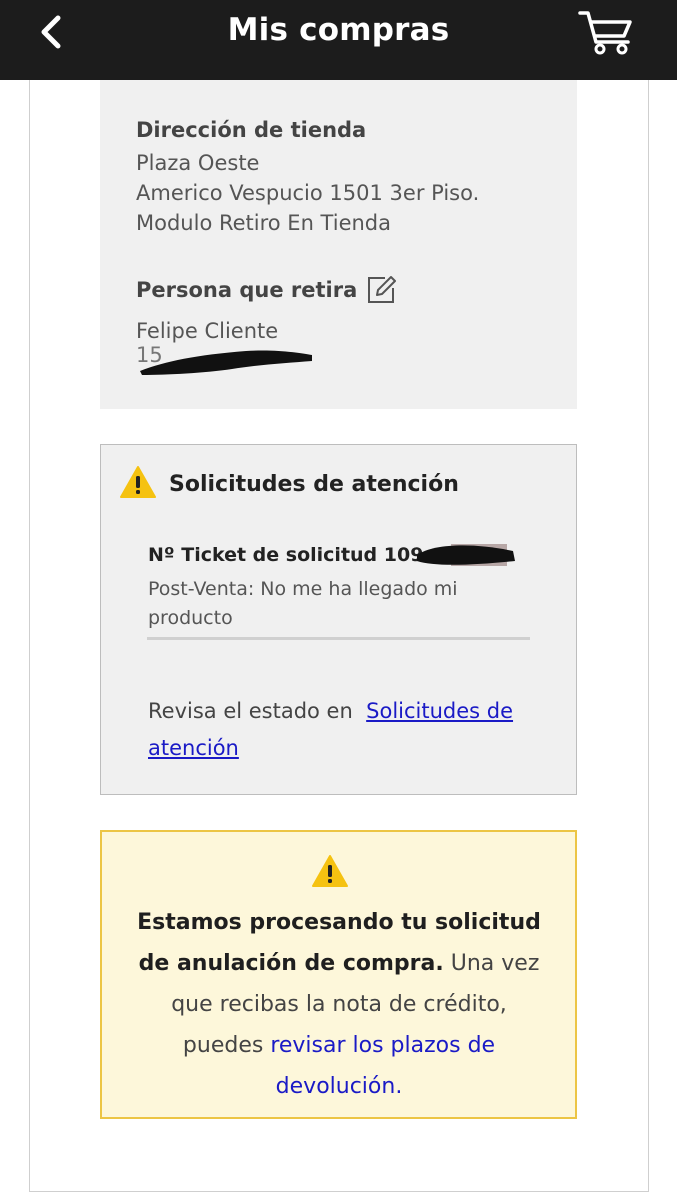 This screenshot has width=677, height=1200. Describe the element at coordinates (251, 130) in the screenshot. I see `store-heading: Dirección de tienda` at that location.